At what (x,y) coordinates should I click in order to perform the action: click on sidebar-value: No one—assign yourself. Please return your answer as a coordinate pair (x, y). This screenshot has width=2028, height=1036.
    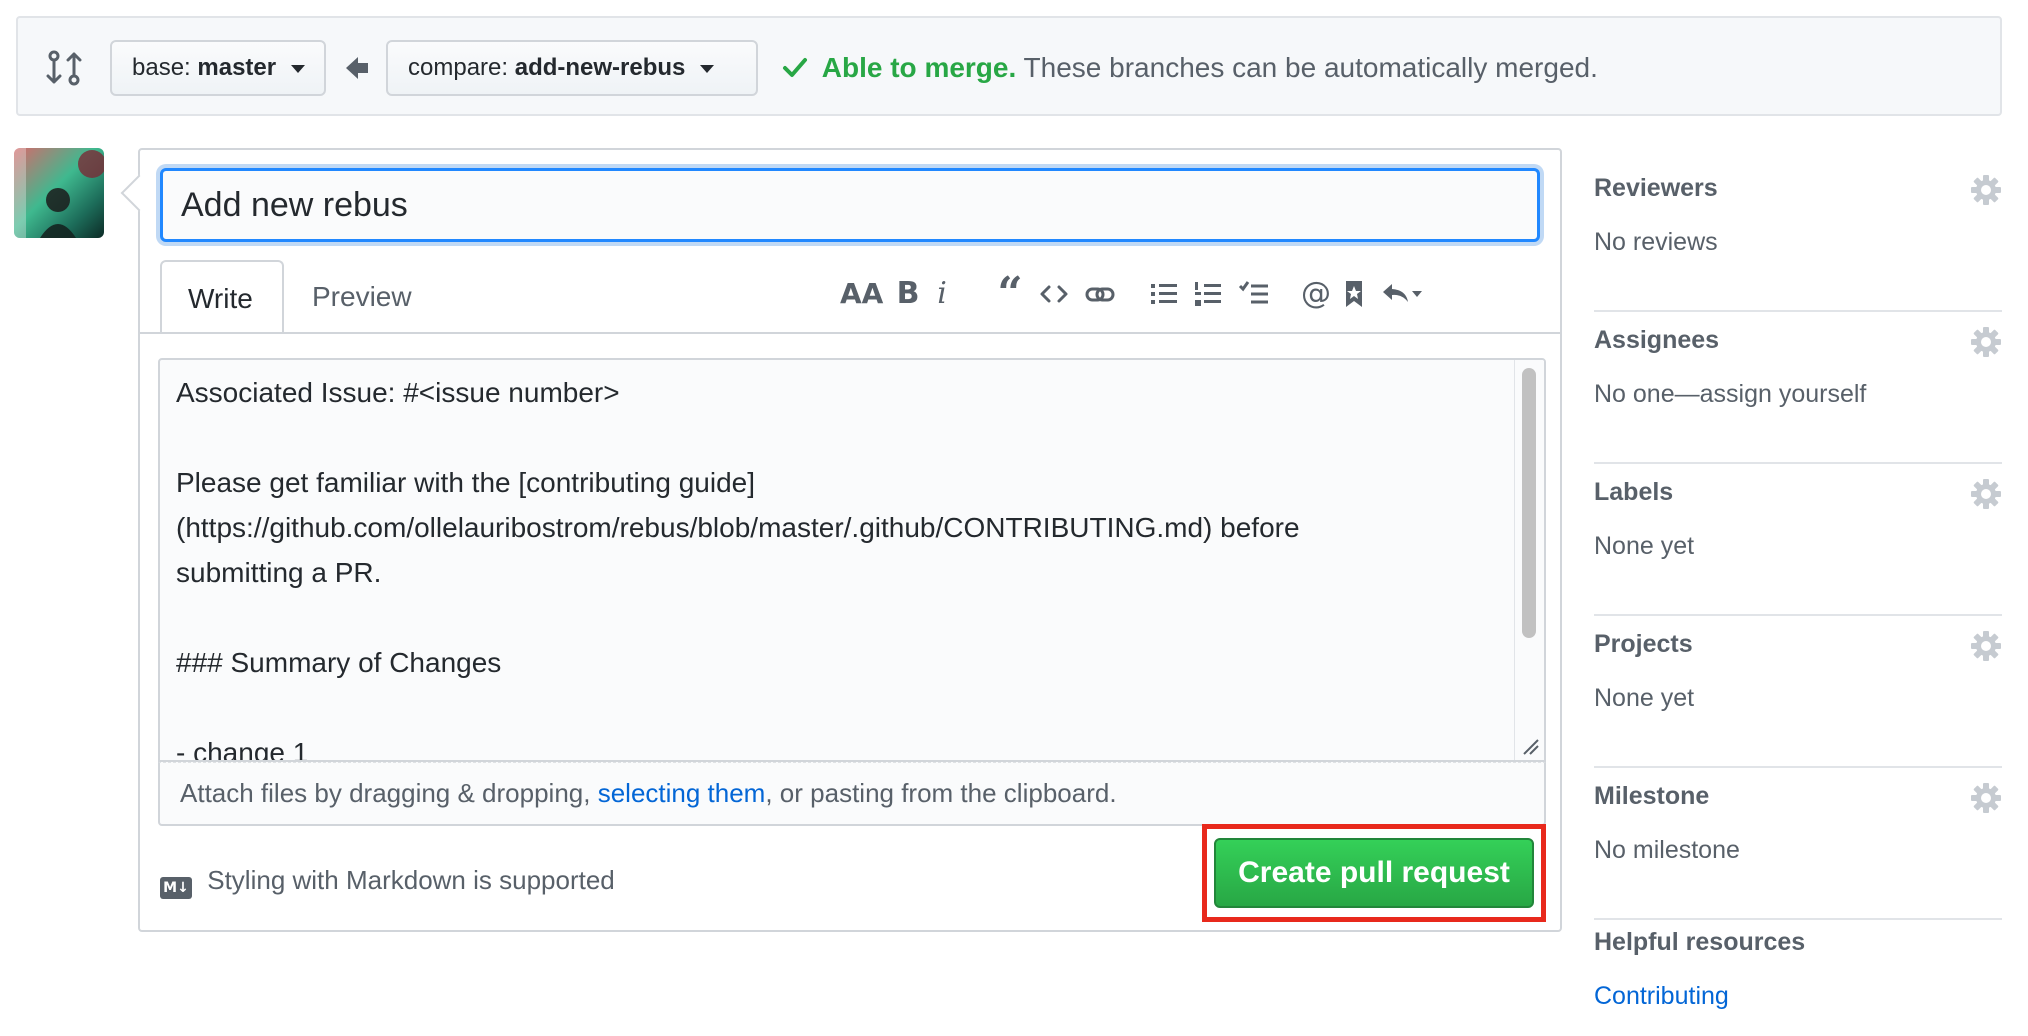
    Looking at the image, I should click on (1730, 394).